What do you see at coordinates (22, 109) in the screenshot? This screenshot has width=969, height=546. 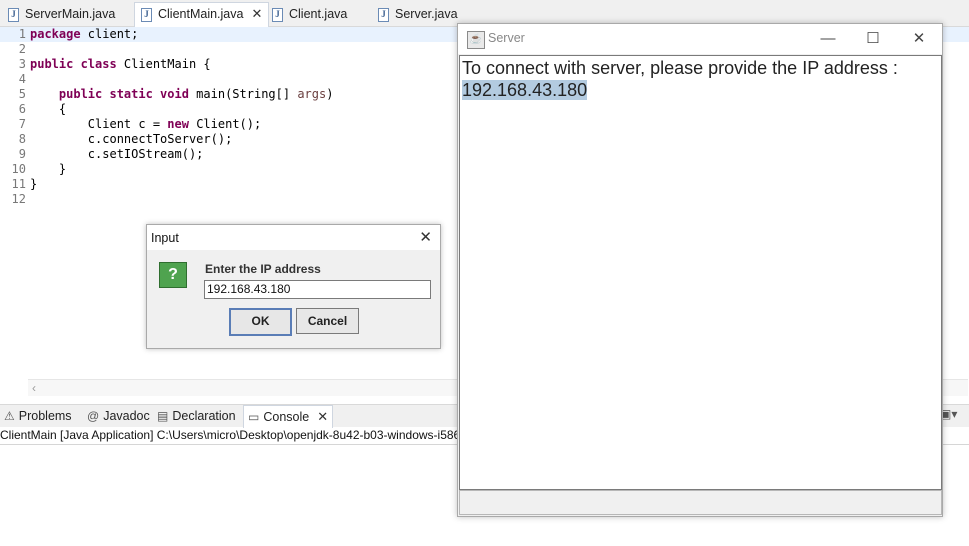 I see `line-number: 6` at bounding box center [22, 109].